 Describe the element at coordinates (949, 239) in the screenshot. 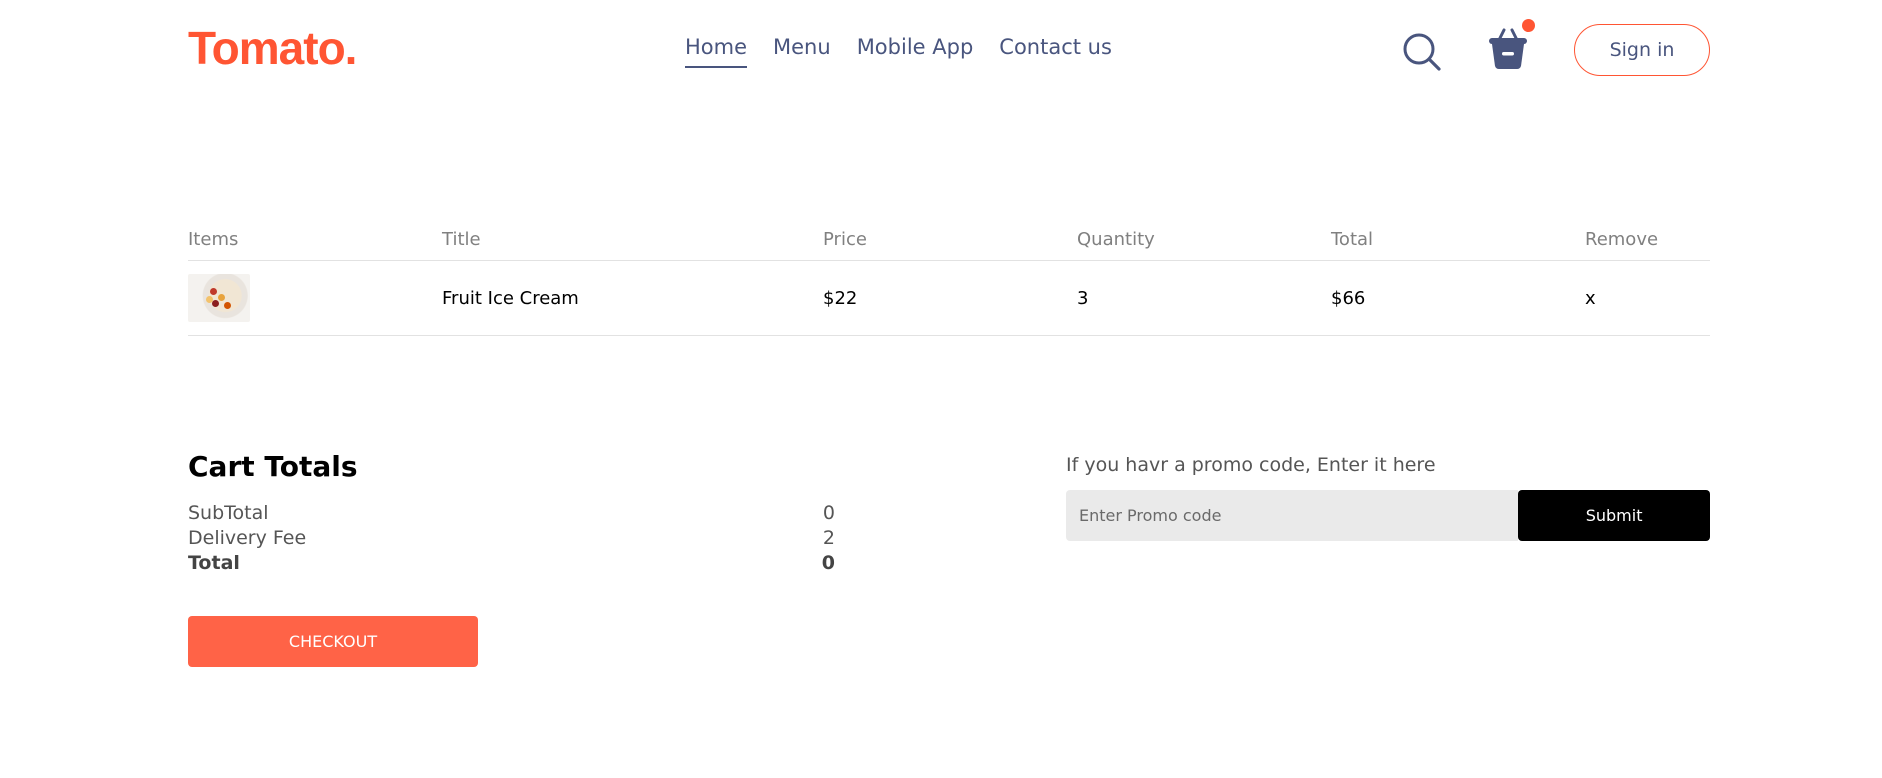

I see `cart-table-header: Items Title Price Quantity Total Remove` at that location.